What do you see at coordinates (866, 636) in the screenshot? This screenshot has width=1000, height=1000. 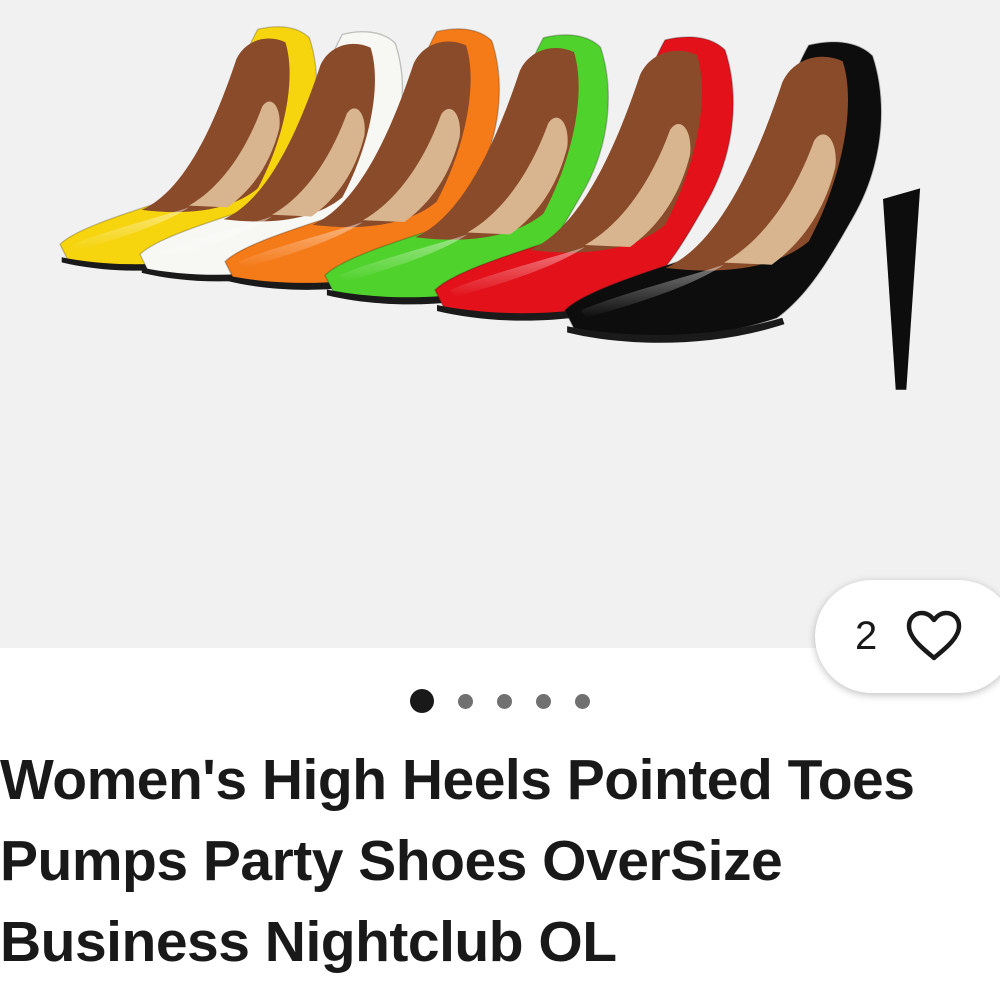 I see `favorite-count: 2` at bounding box center [866, 636].